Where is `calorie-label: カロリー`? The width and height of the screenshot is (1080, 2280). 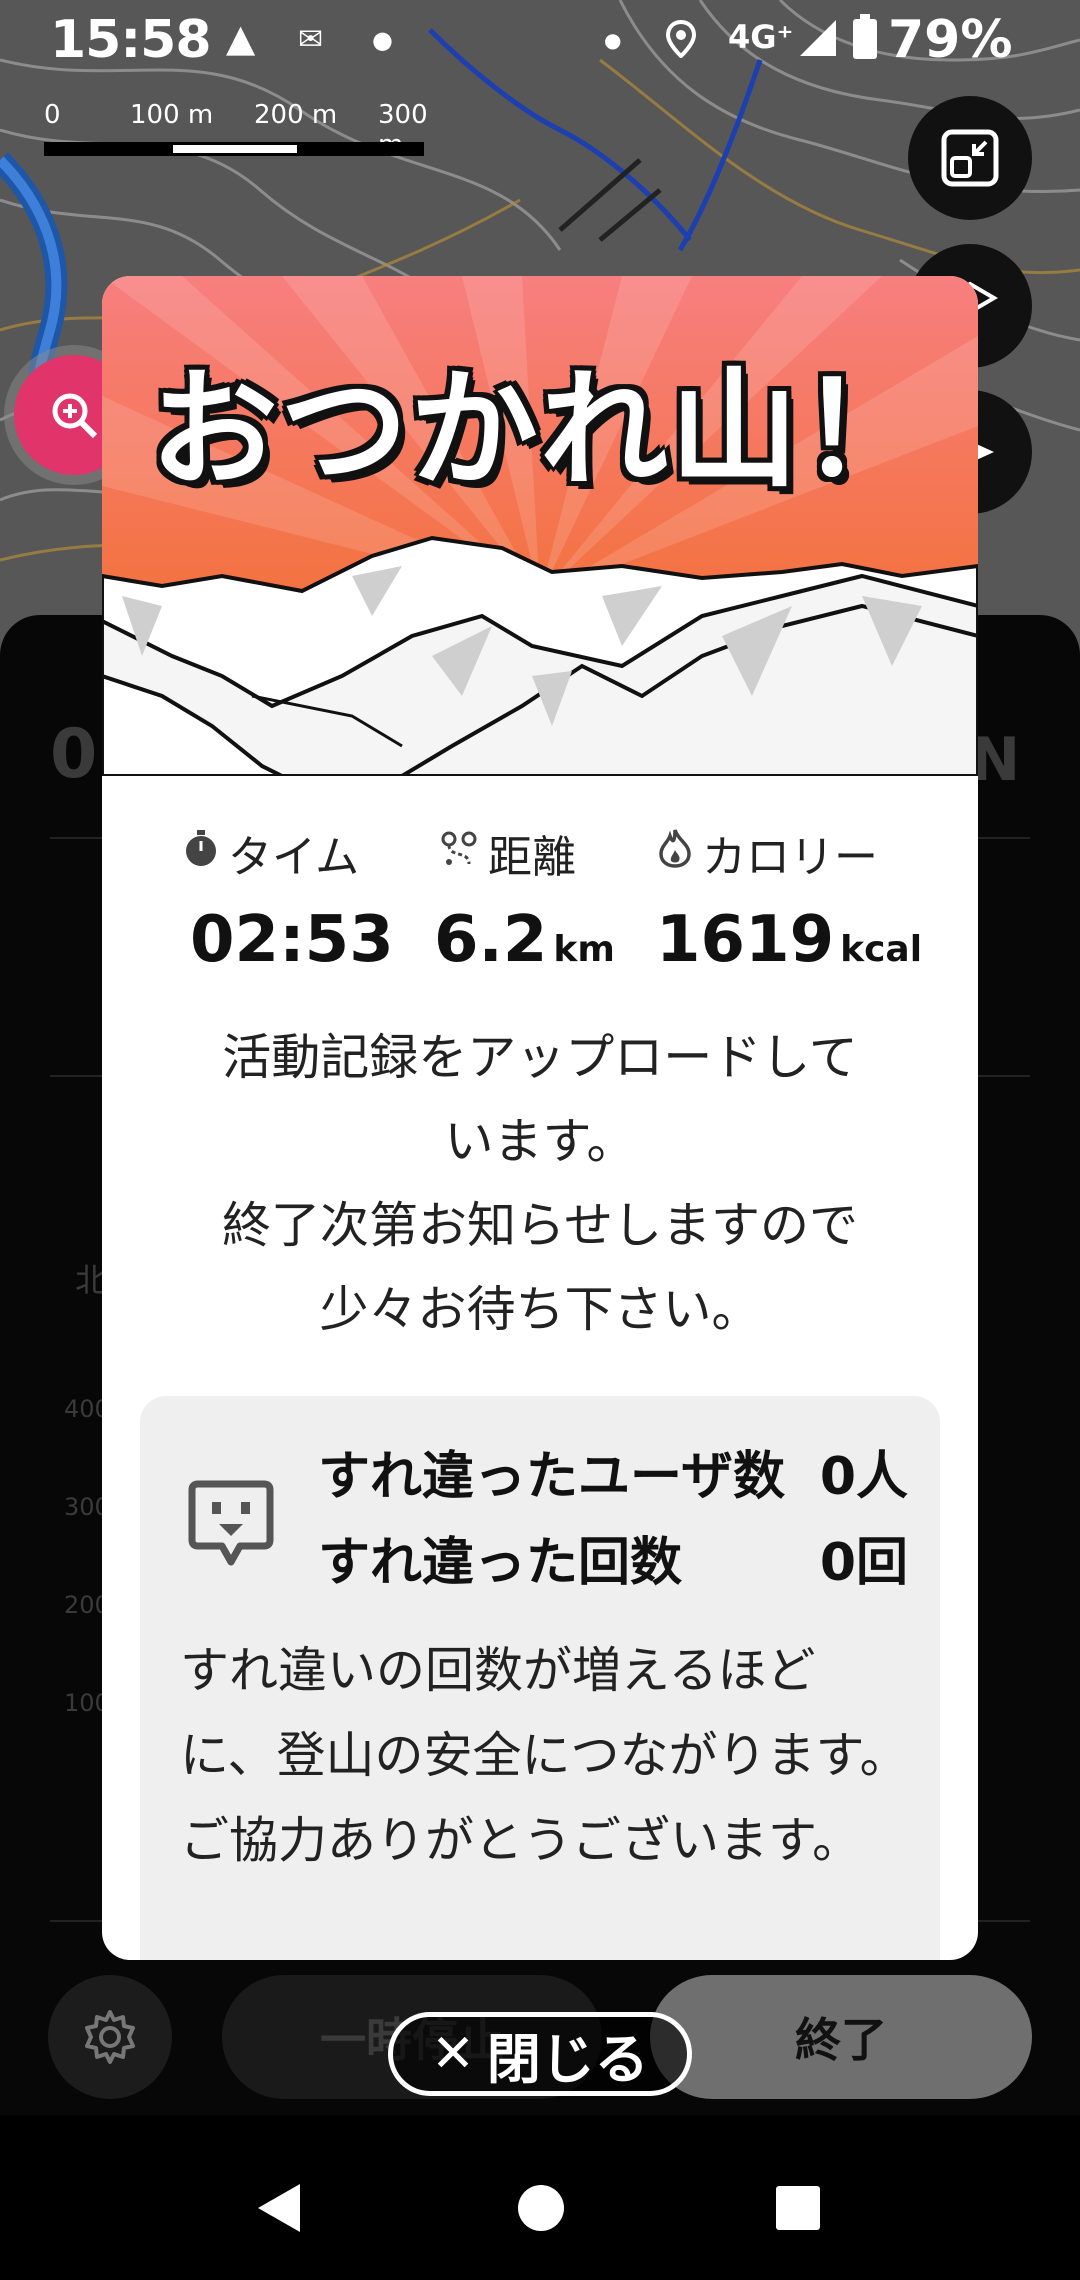 calorie-label: カロリー is located at coordinates (790, 857).